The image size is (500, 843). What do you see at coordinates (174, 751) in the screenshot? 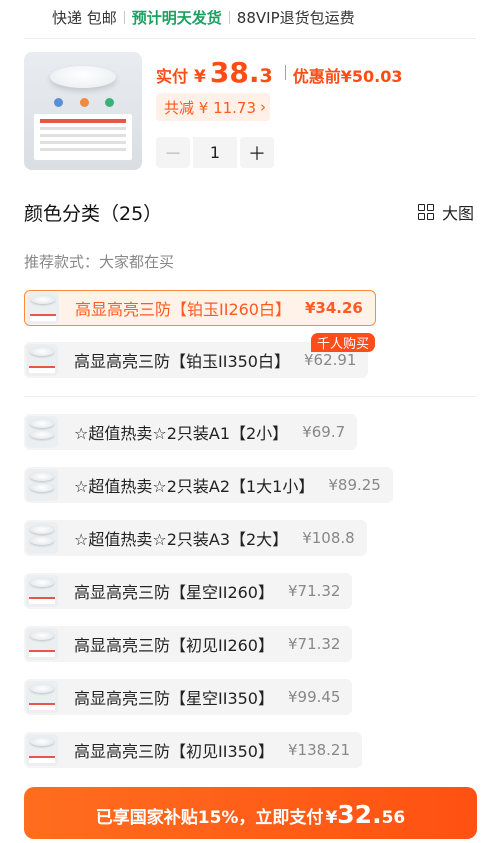
I see `option-name: 高显高亮三防【初见II350】` at bounding box center [174, 751].